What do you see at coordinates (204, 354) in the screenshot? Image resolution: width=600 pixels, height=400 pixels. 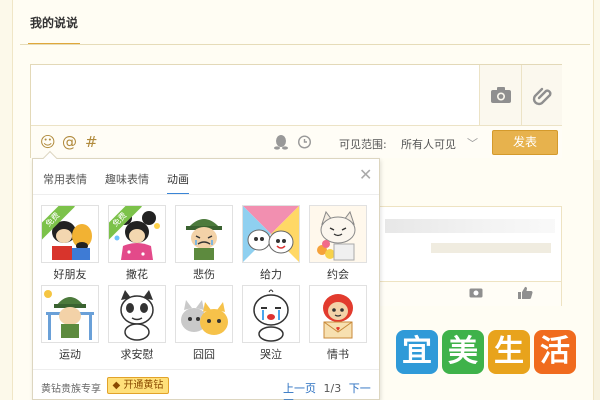 I see `emoticon-label: 囧囧` at bounding box center [204, 354].